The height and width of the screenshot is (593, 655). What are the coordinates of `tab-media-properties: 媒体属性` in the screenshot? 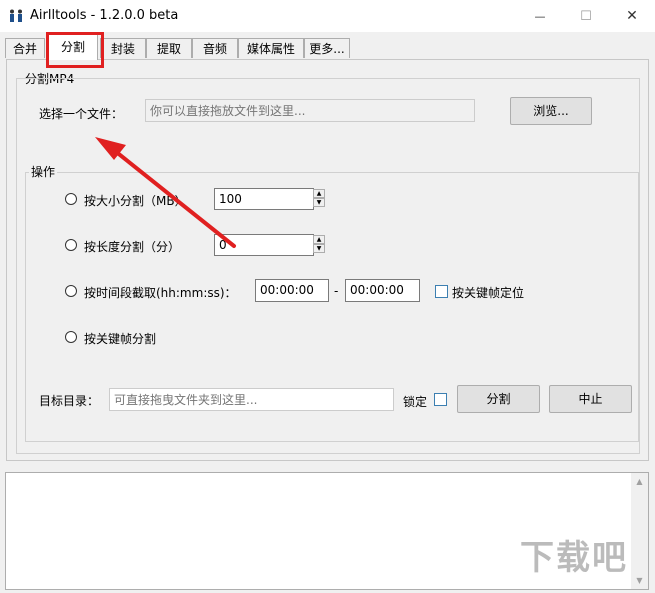 It's located at (271, 48).